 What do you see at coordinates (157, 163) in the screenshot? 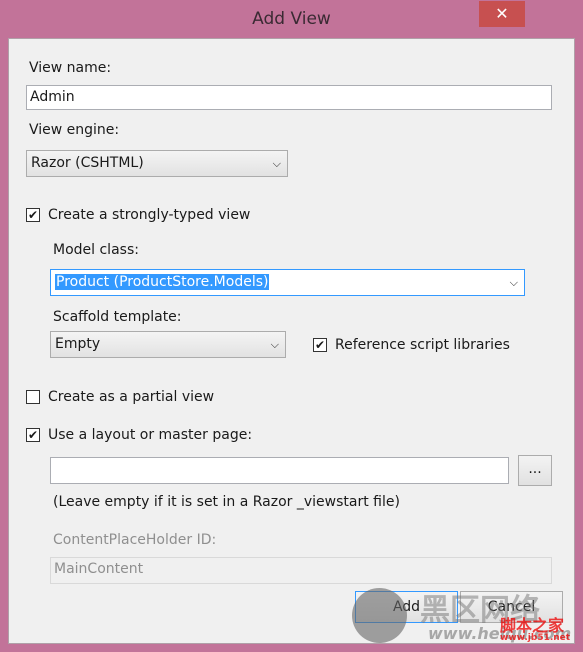
I see `view-engine-select: Razor (CSHTML) ⌵` at bounding box center [157, 163].